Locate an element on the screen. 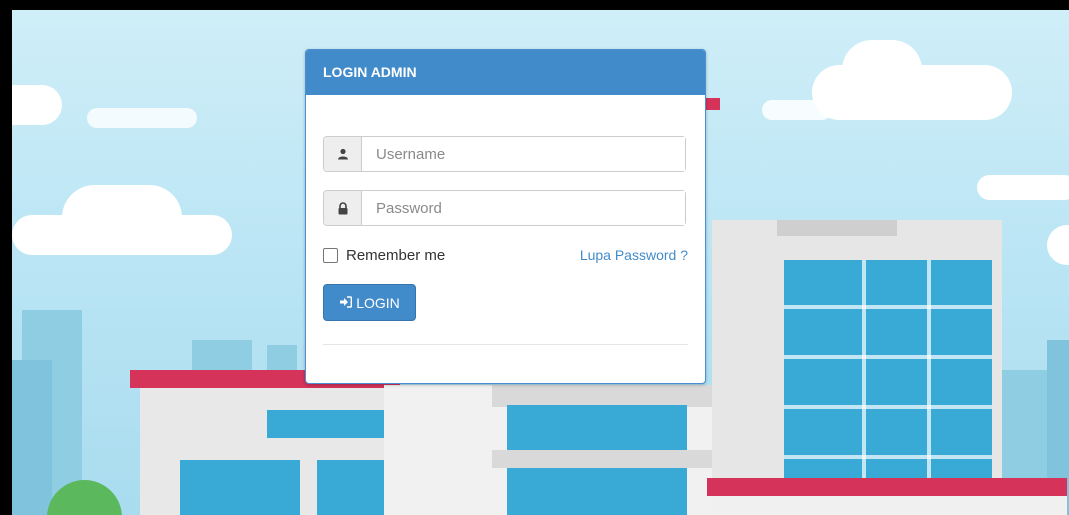 The image size is (1069, 515). username-input is located at coordinates (523, 154).